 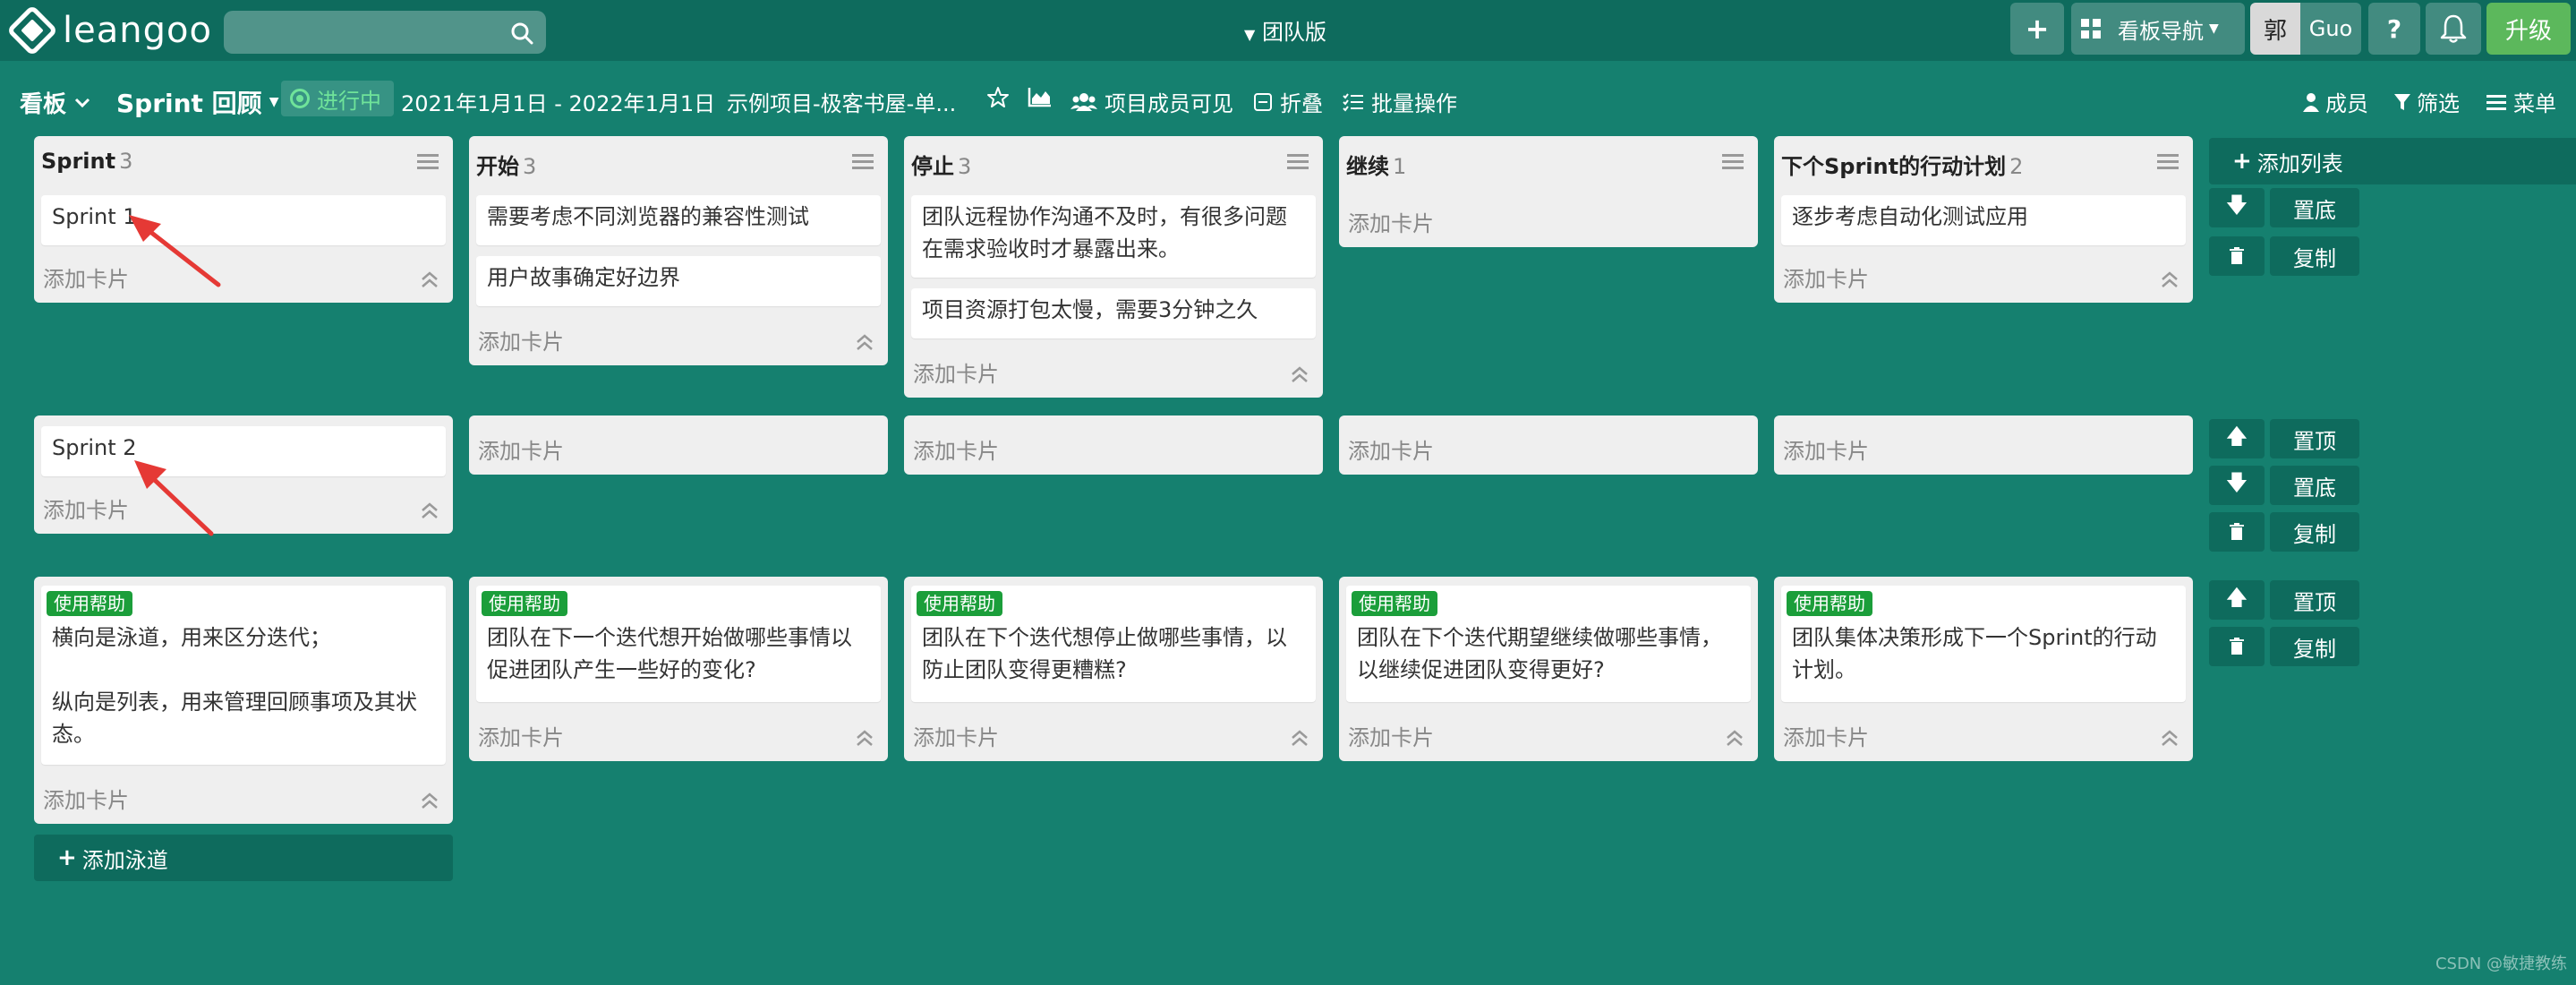 What do you see at coordinates (1376, 165) in the screenshot?
I see `list-title: 继续 1` at bounding box center [1376, 165].